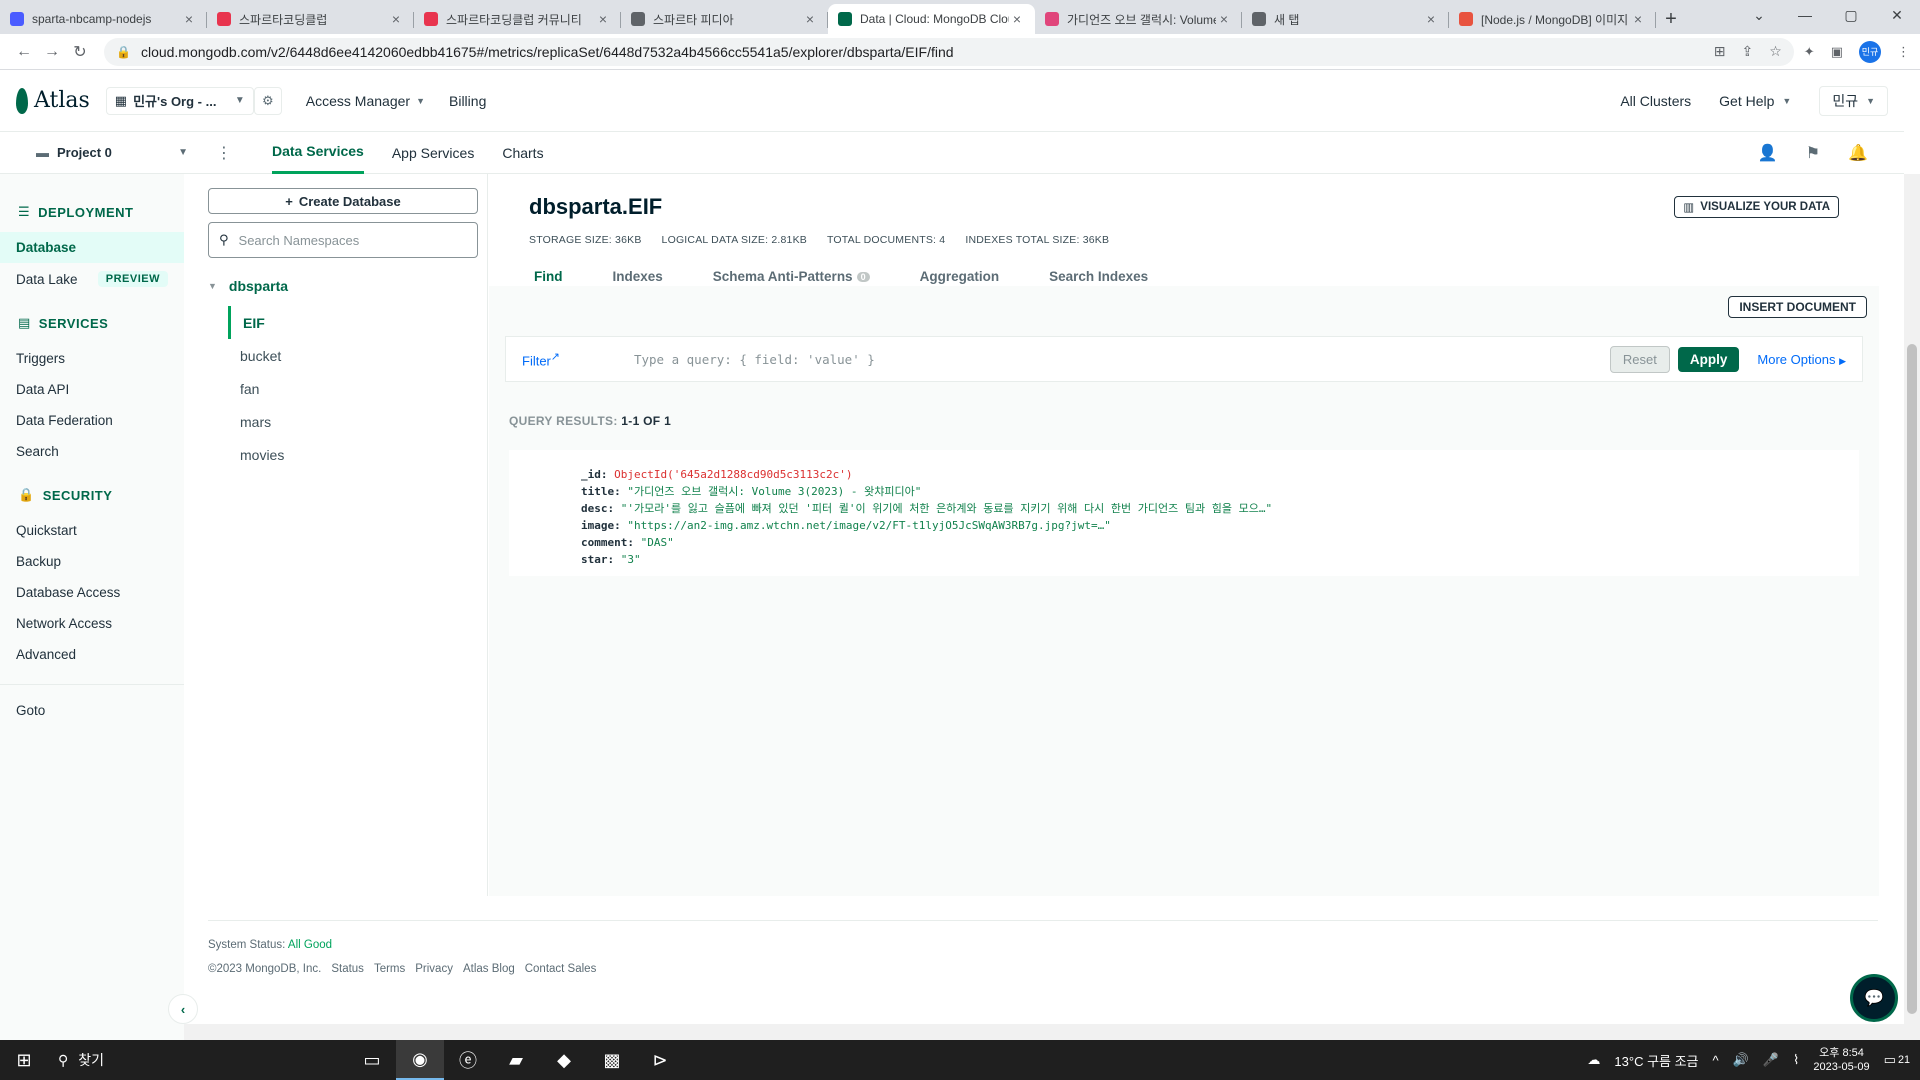 The width and height of the screenshot is (1920, 1080). Describe the element at coordinates (92, 389) in the screenshot. I see `sidebar-item-data-api: Data API` at that location.